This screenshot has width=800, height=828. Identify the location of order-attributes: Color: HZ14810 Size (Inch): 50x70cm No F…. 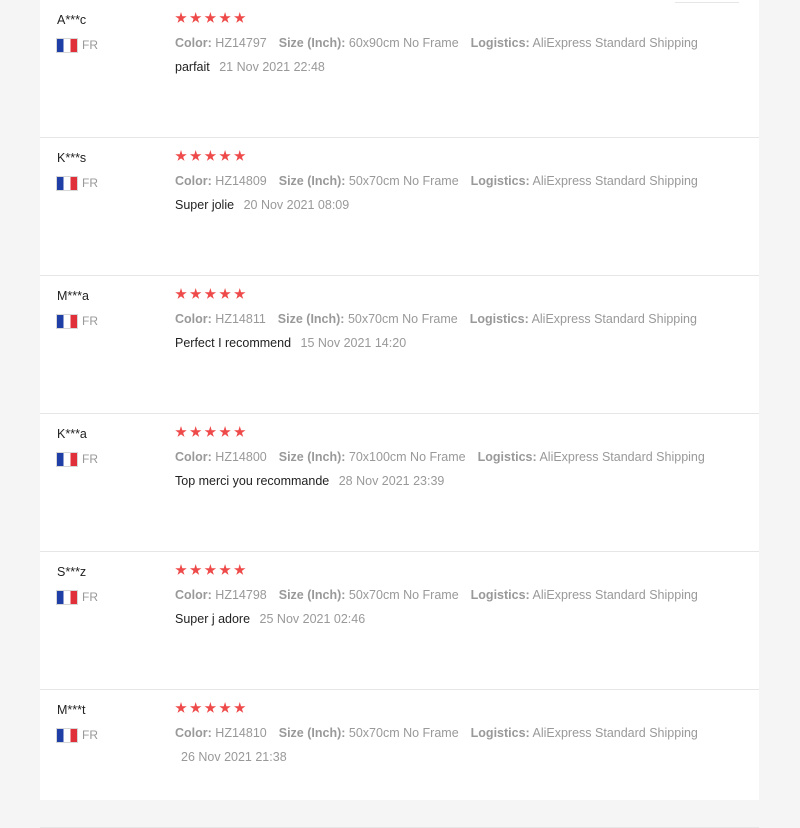
(442, 735).